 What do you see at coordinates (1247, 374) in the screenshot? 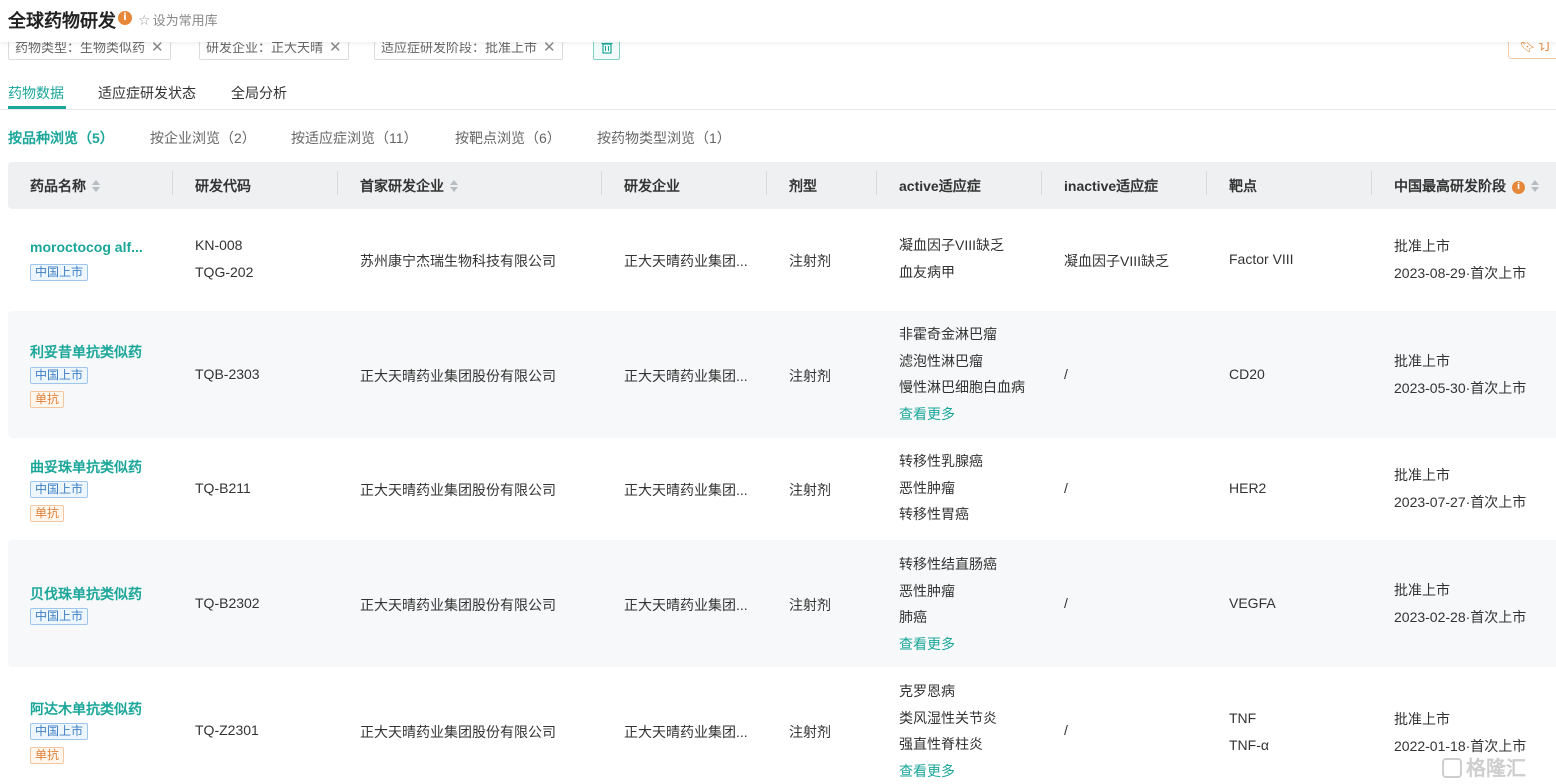
I see `target-cell: CD20` at bounding box center [1247, 374].